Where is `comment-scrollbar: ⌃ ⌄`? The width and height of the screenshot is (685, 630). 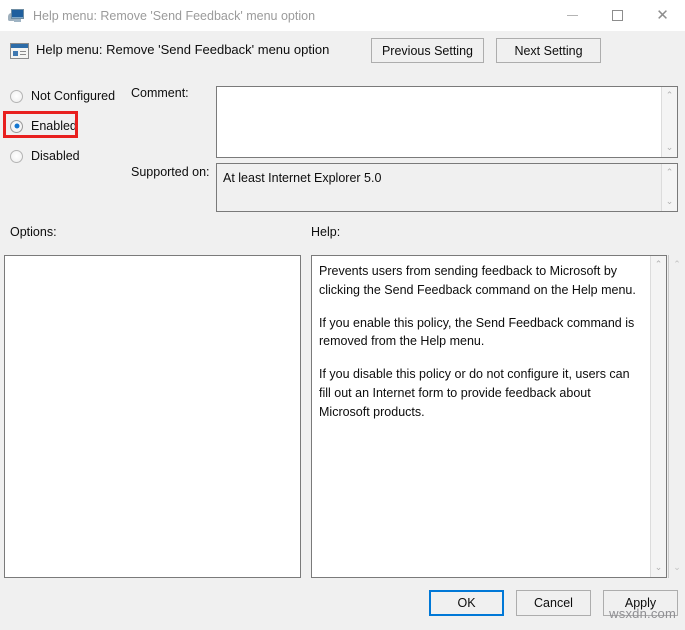 comment-scrollbar: ⌃ ⌄ is located at coordinates (669, 122).